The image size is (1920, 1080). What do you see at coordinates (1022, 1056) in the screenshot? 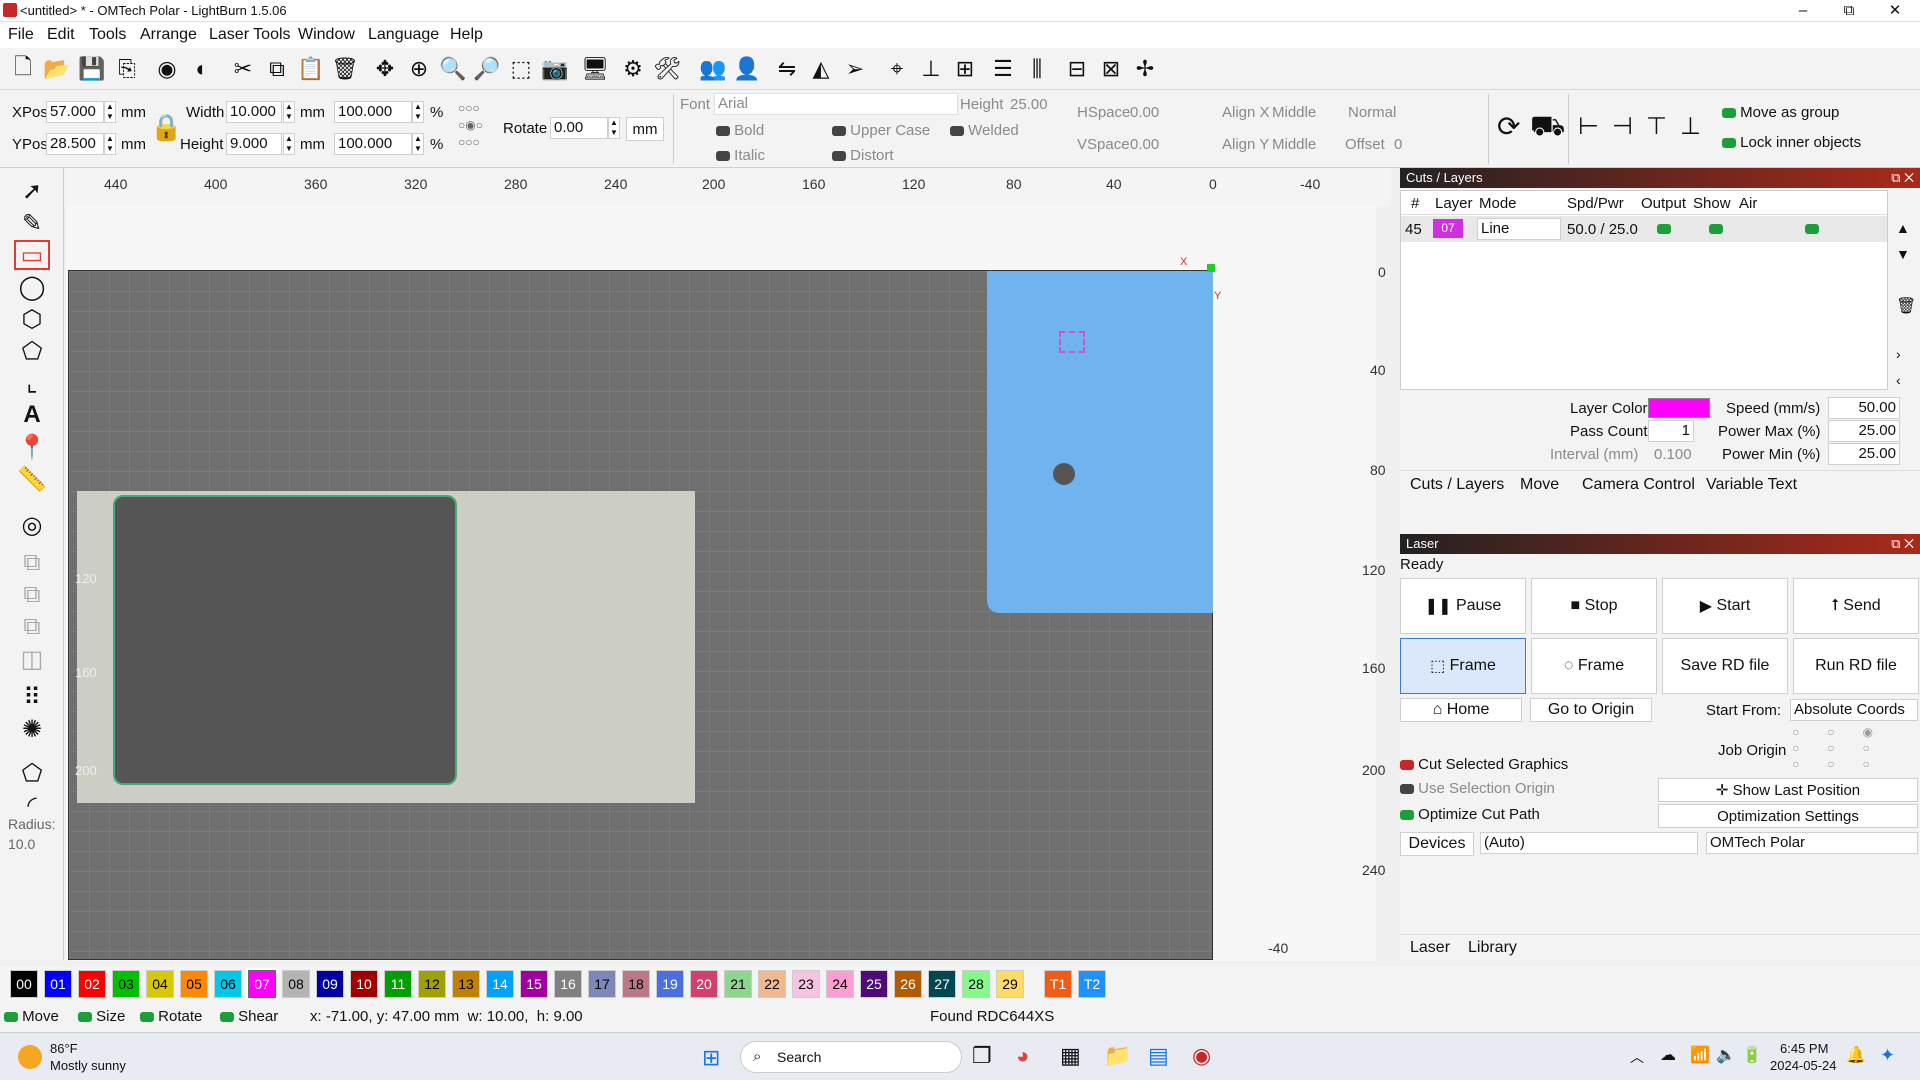
I see `chrome-icon: ◕` at bounding box center [1022, 1056].